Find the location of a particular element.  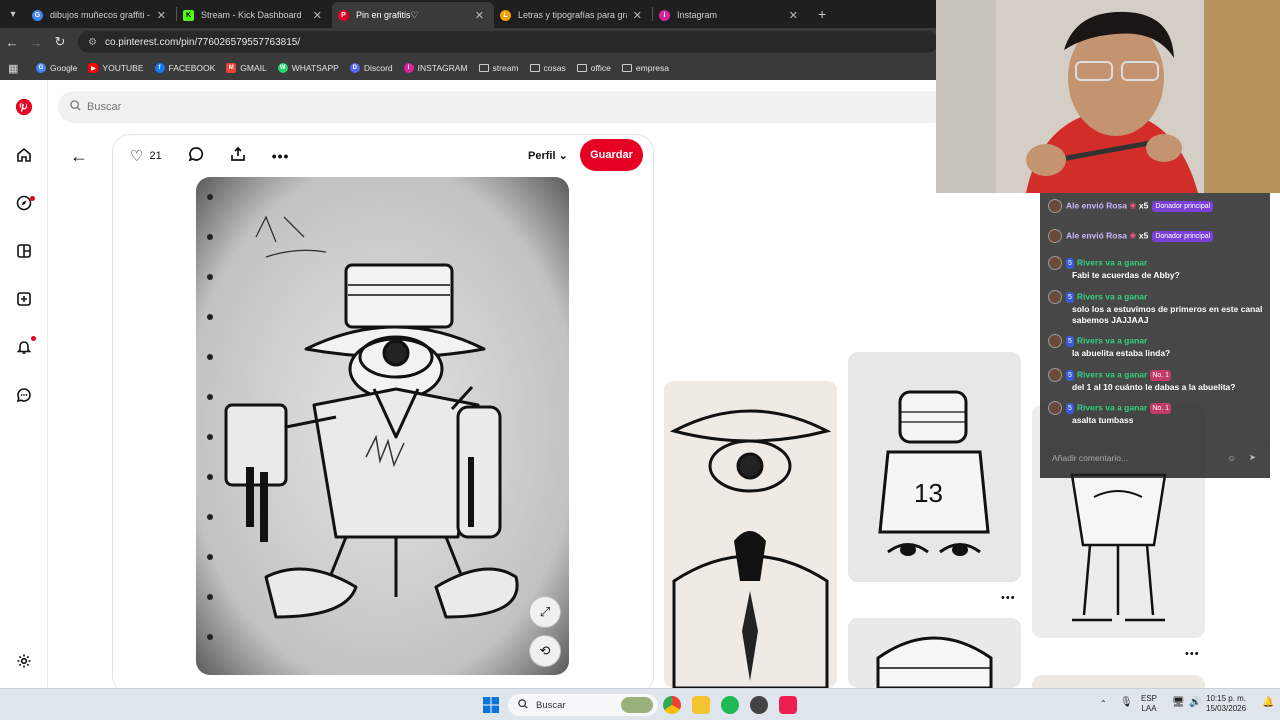

tab-kick-dashboard: K Stream - Kick Dashboard ✕ is located at coordinates (254, 15).